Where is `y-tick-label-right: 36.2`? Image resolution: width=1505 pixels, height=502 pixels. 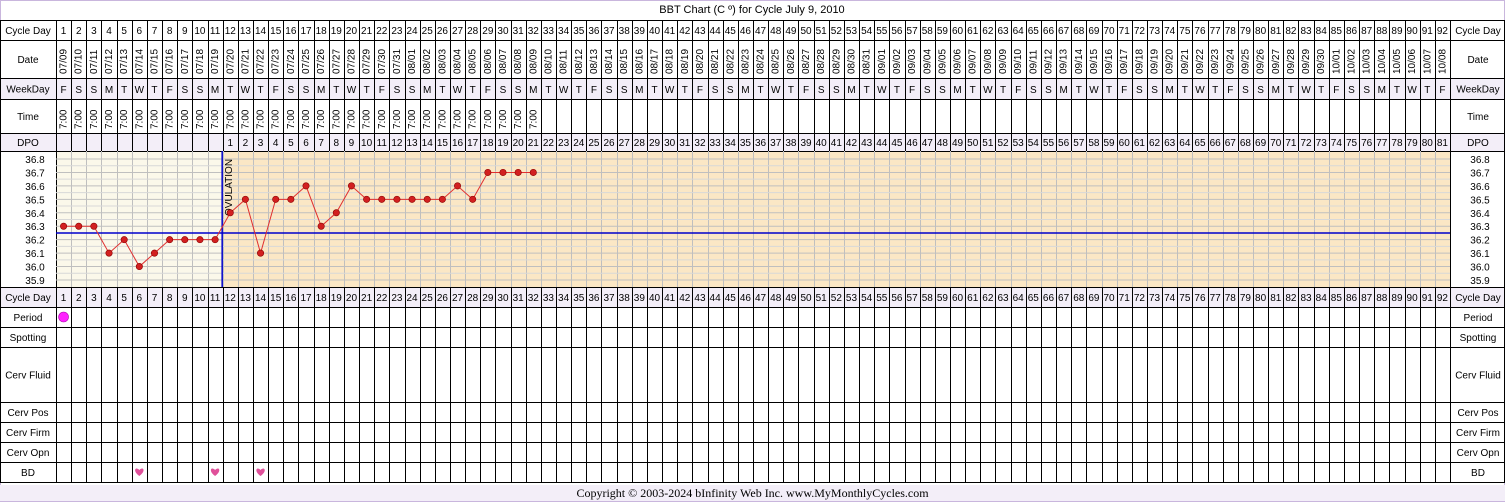 y-tick-label-right: 36.2 is located at coordinates (1480, 241).